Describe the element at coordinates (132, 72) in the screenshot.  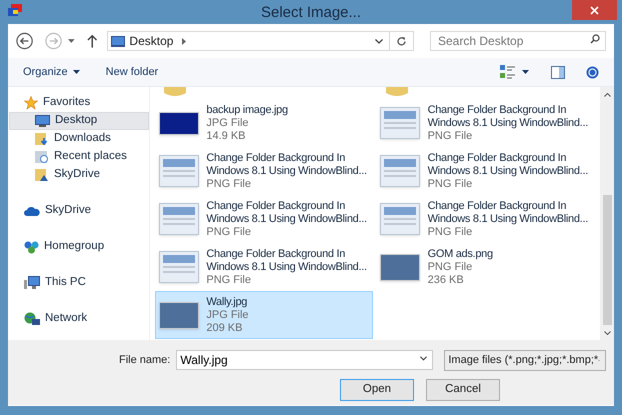
I see `toolbar-button: New folder` at that location.